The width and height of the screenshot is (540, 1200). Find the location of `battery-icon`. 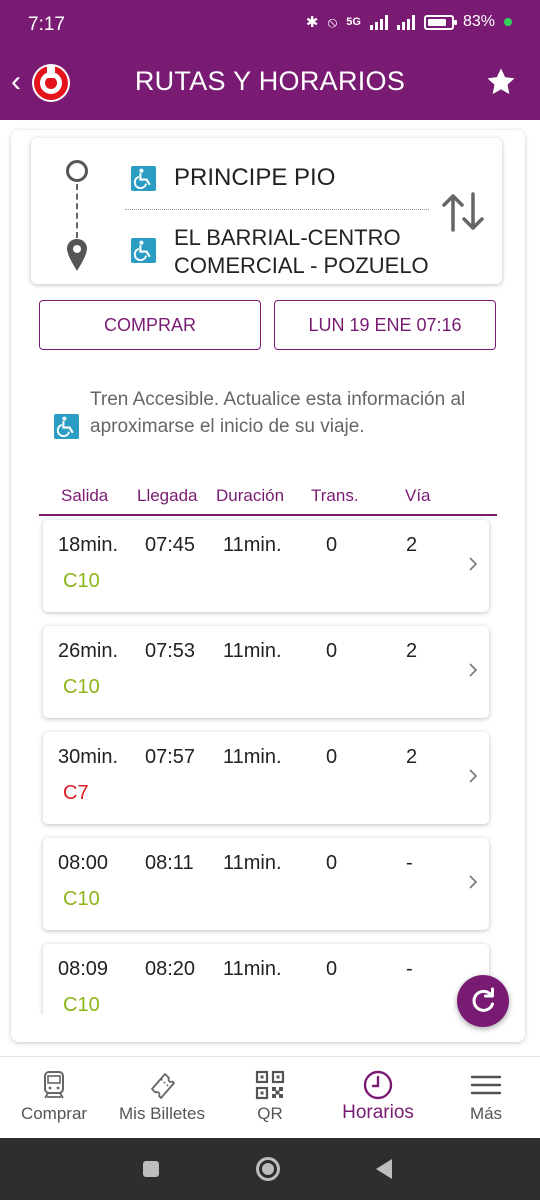

battery-icon is located at coordinates (440, 22).